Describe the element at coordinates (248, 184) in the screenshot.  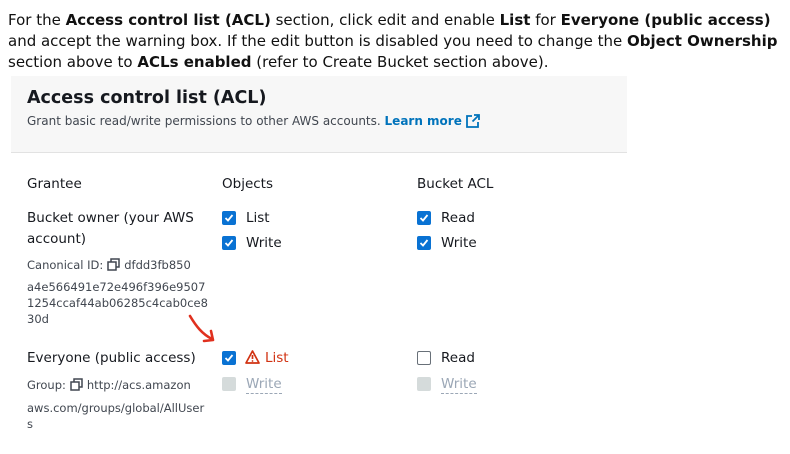
I see `column-header-objects: Objects` at that location.